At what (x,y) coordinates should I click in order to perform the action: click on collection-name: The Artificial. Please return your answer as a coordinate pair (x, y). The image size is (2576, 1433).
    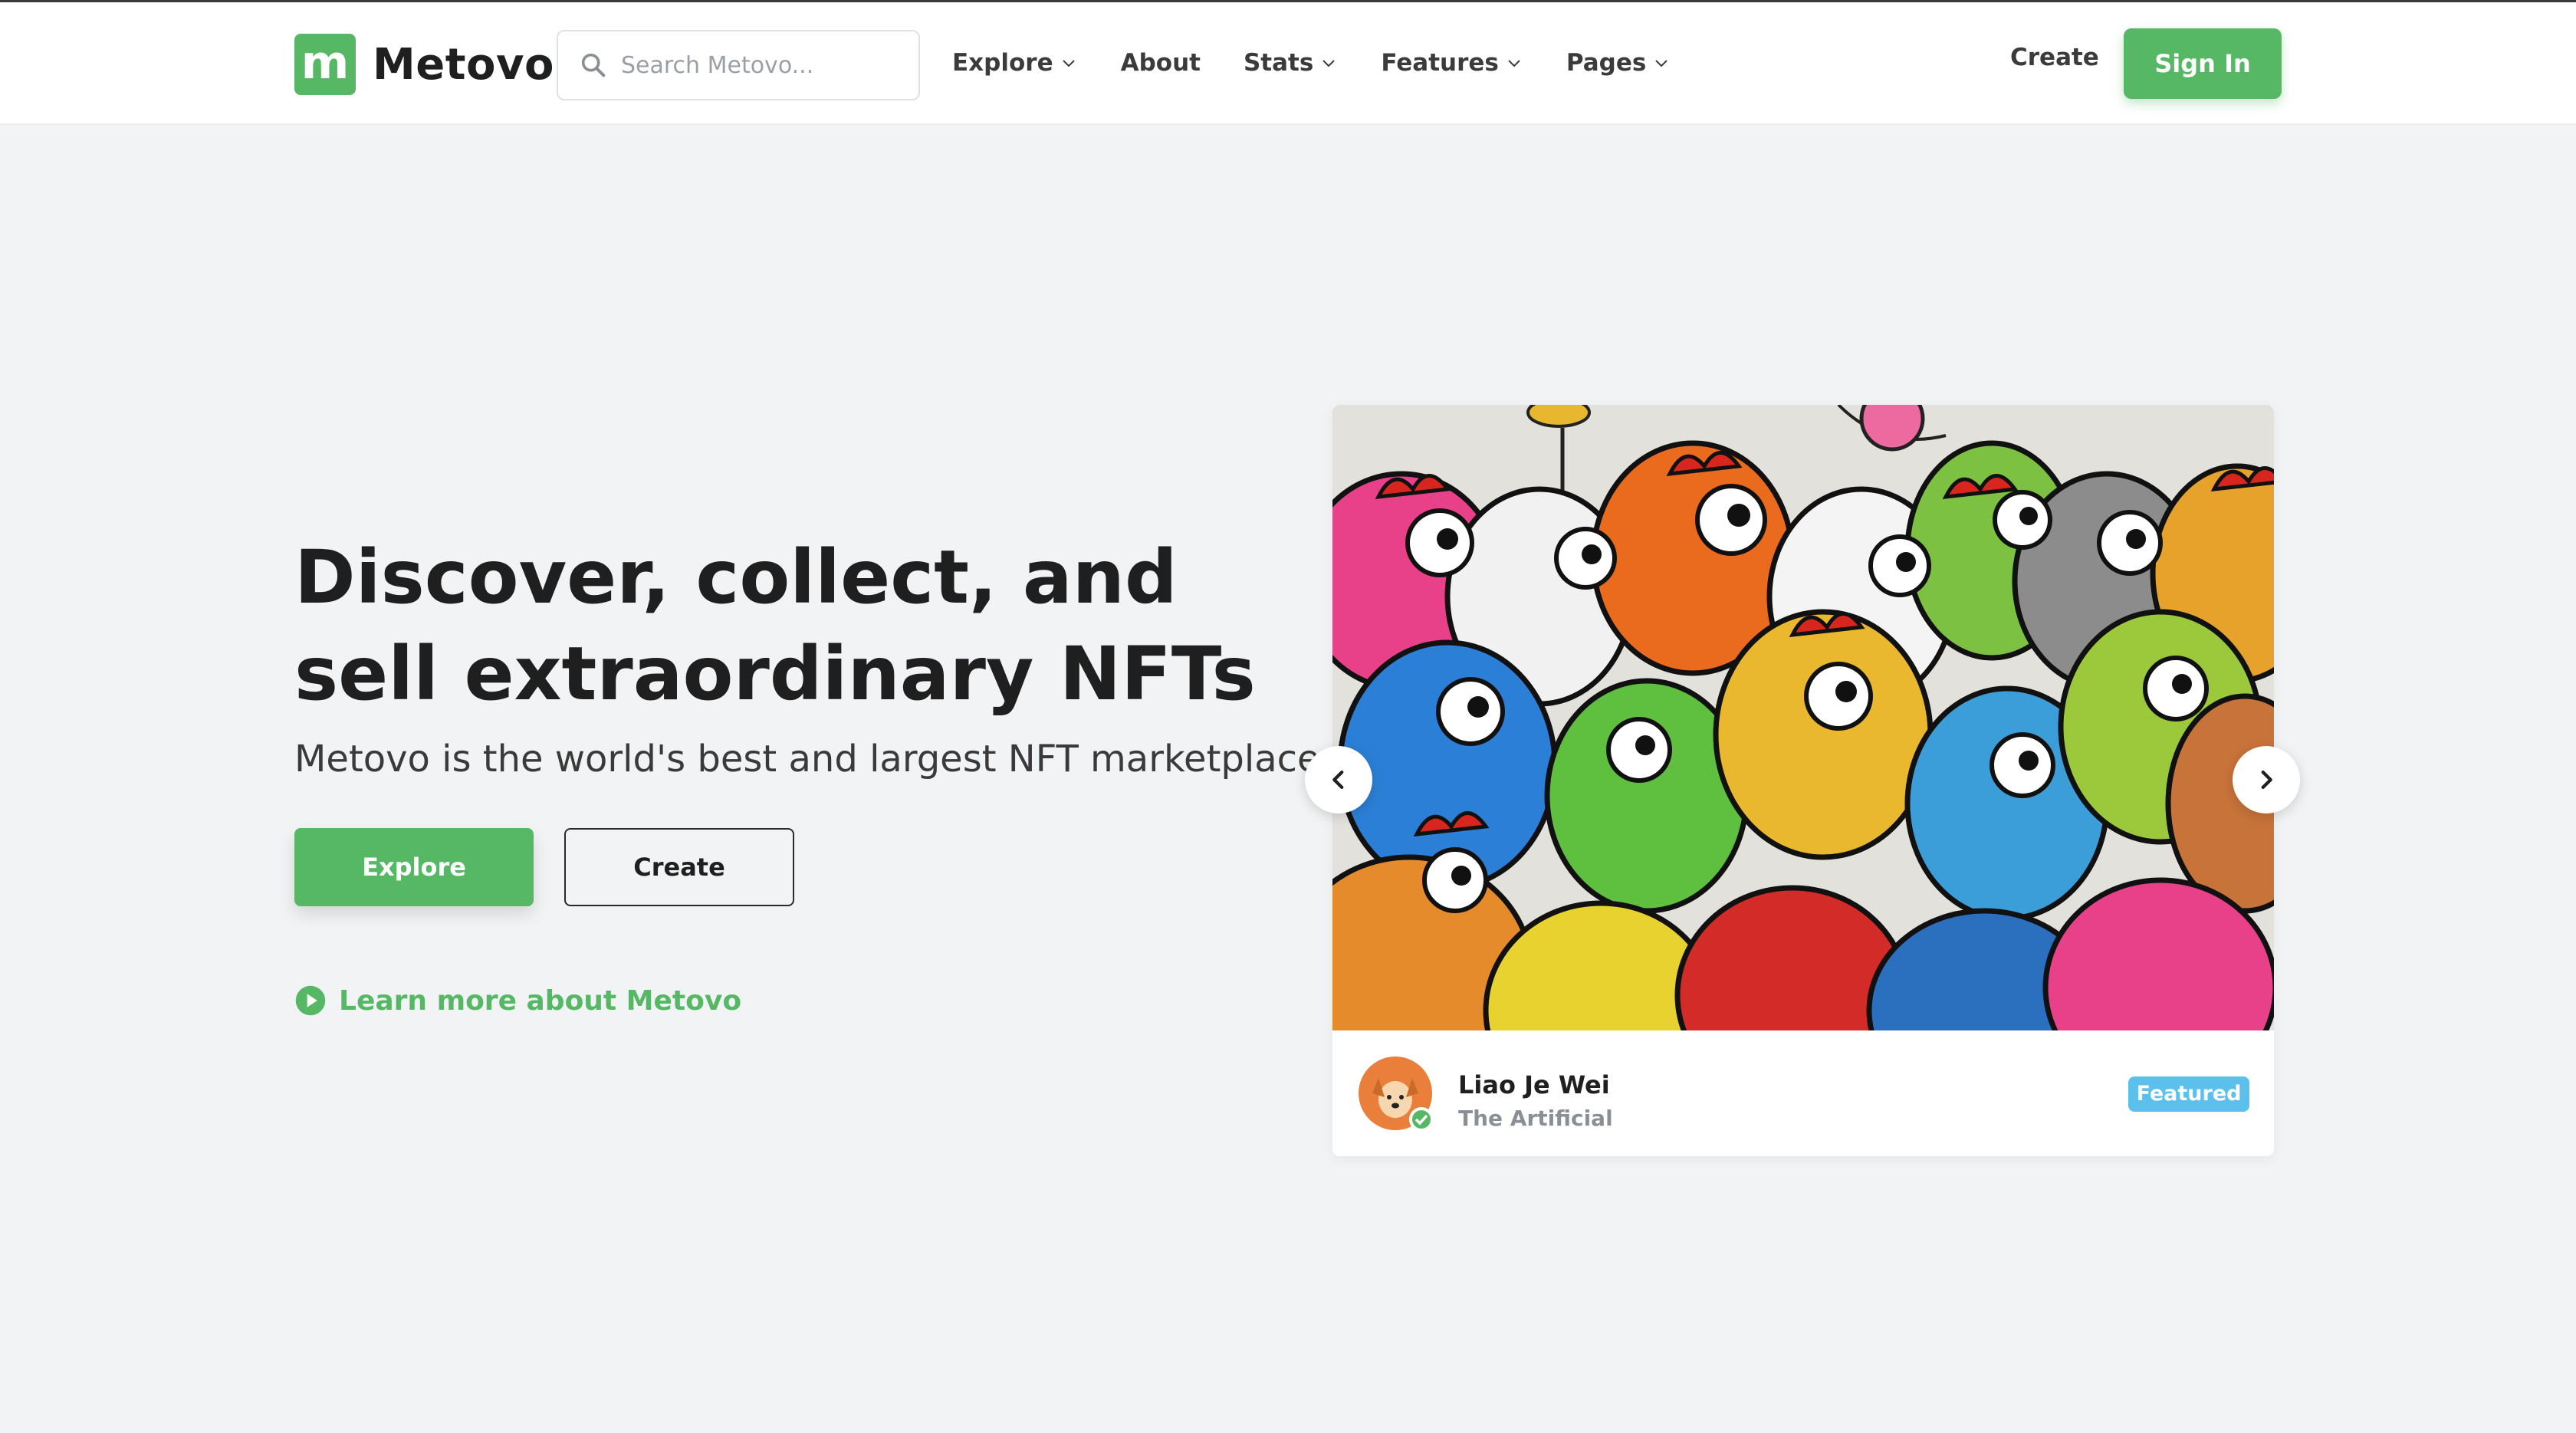
    Looking at the image, I should click on (1535, 1118).